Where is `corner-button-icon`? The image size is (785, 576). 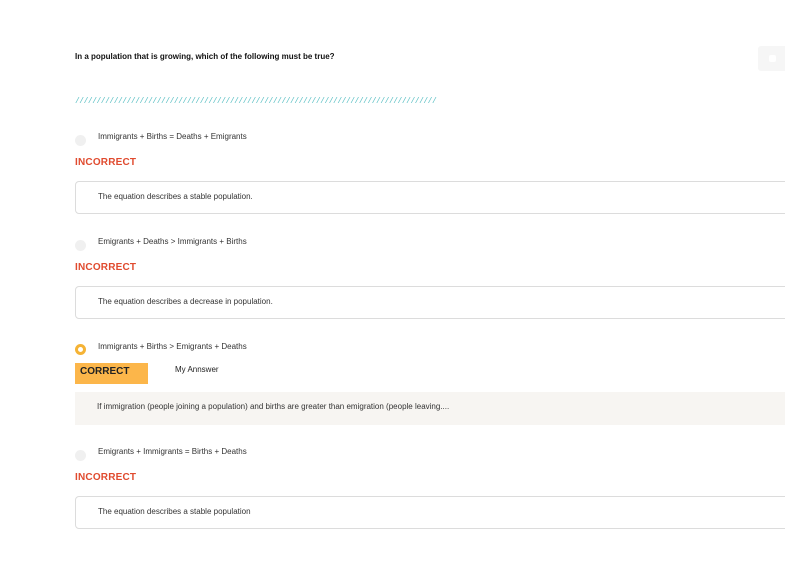 corner-button-icon is located at coordinates (772, 58).